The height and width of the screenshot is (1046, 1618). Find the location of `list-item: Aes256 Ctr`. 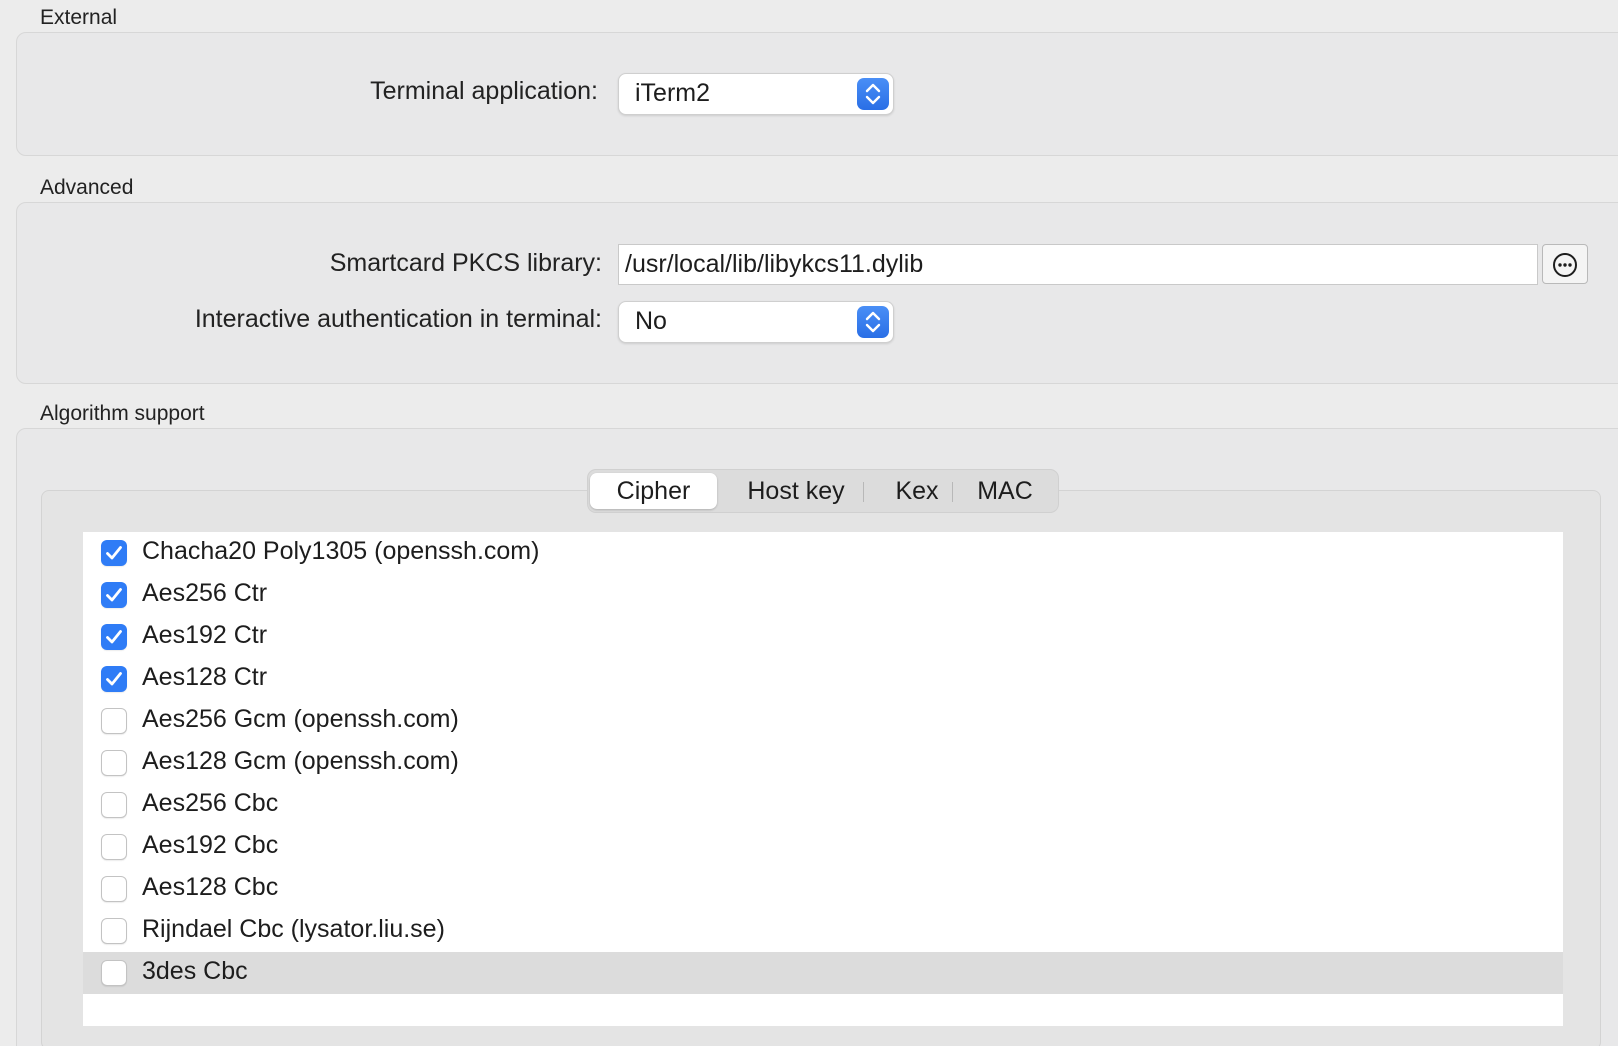

list-item: Aes256 Ctr is located at coordinates (823, 595).